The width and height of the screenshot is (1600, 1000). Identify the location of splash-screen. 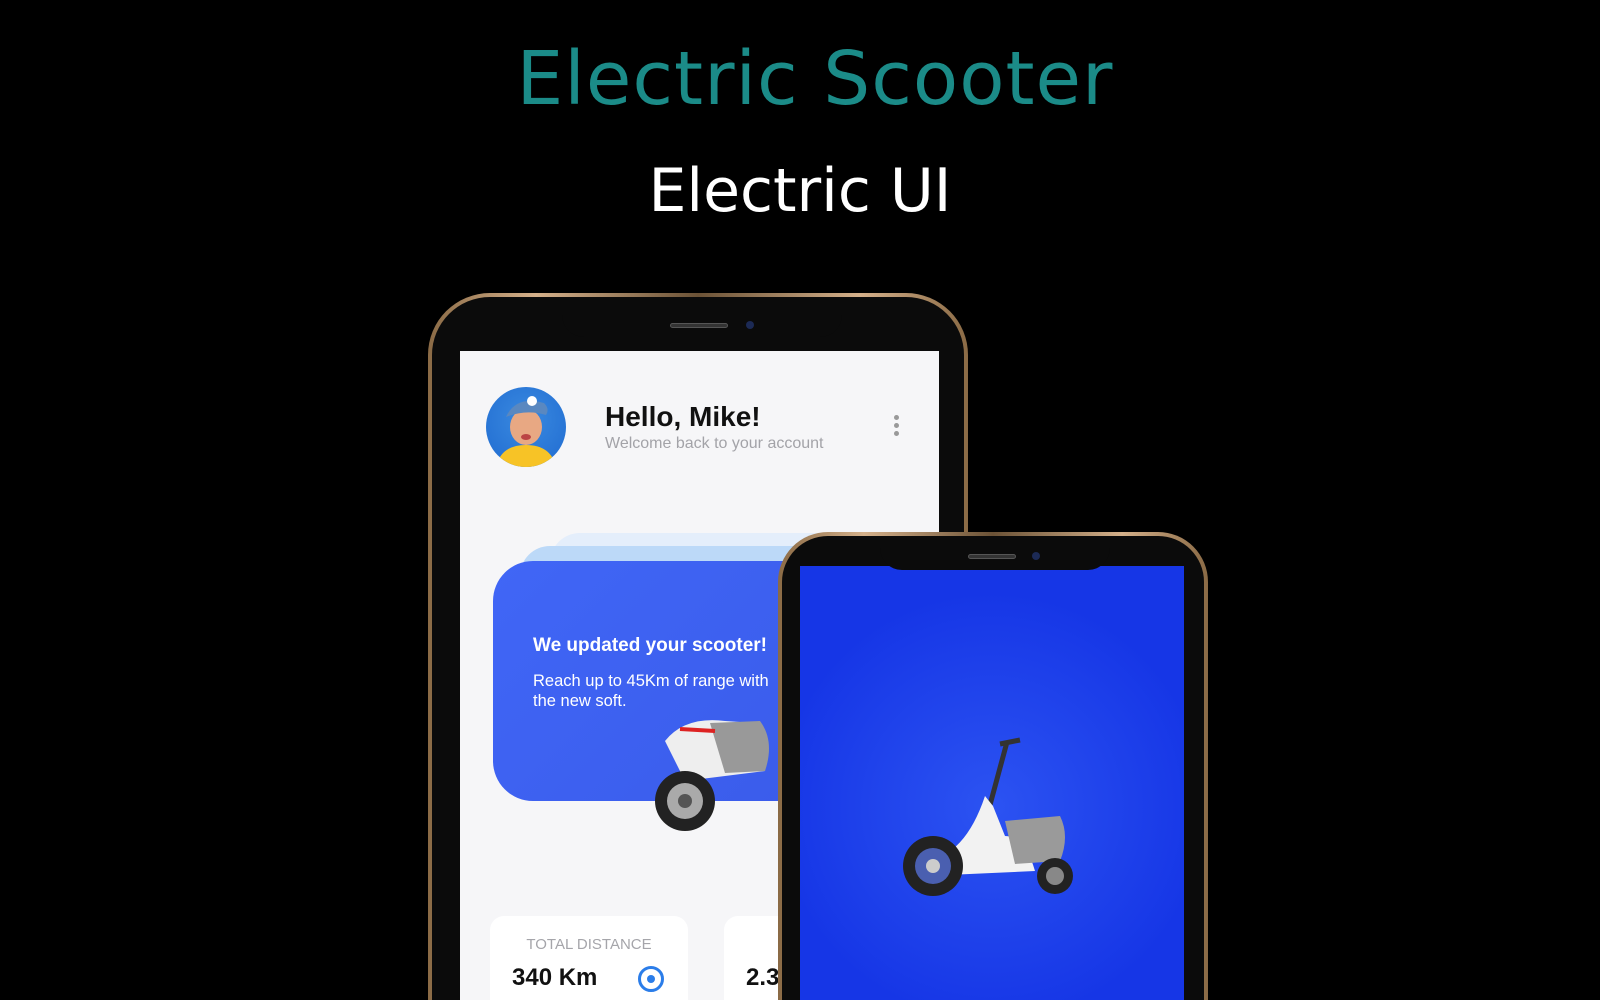
(992, 783).